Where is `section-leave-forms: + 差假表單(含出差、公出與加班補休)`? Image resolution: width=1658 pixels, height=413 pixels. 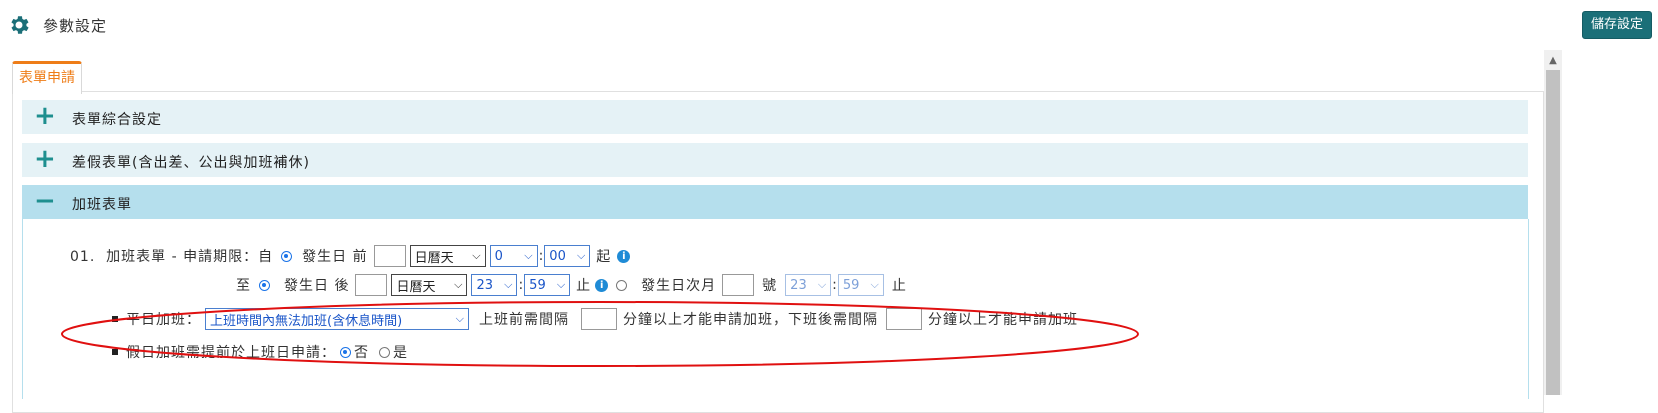
section-leave-forms: + 差假表單(含出差、公出與加班補休) is located at coordinates (775, 160).